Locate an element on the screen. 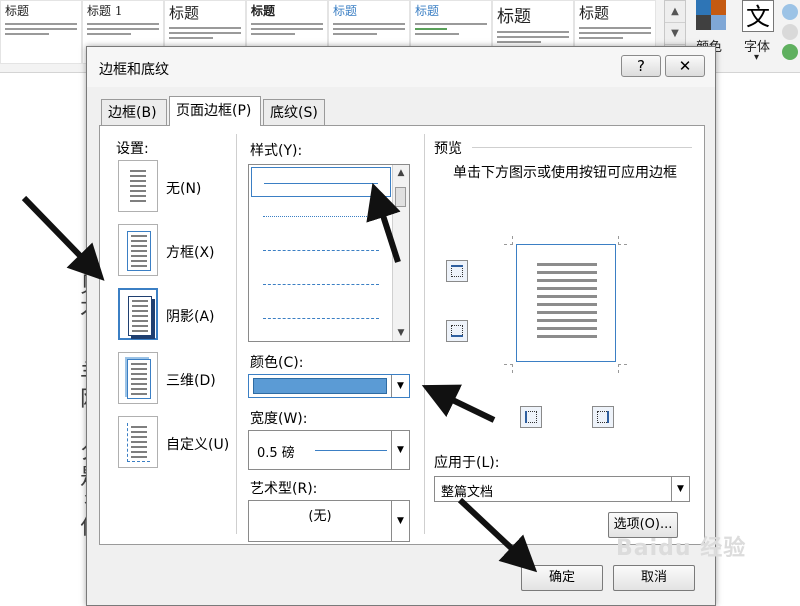 This screenshot has width=800, height=606. page-custom-icon is located at coordinates (138, 442).